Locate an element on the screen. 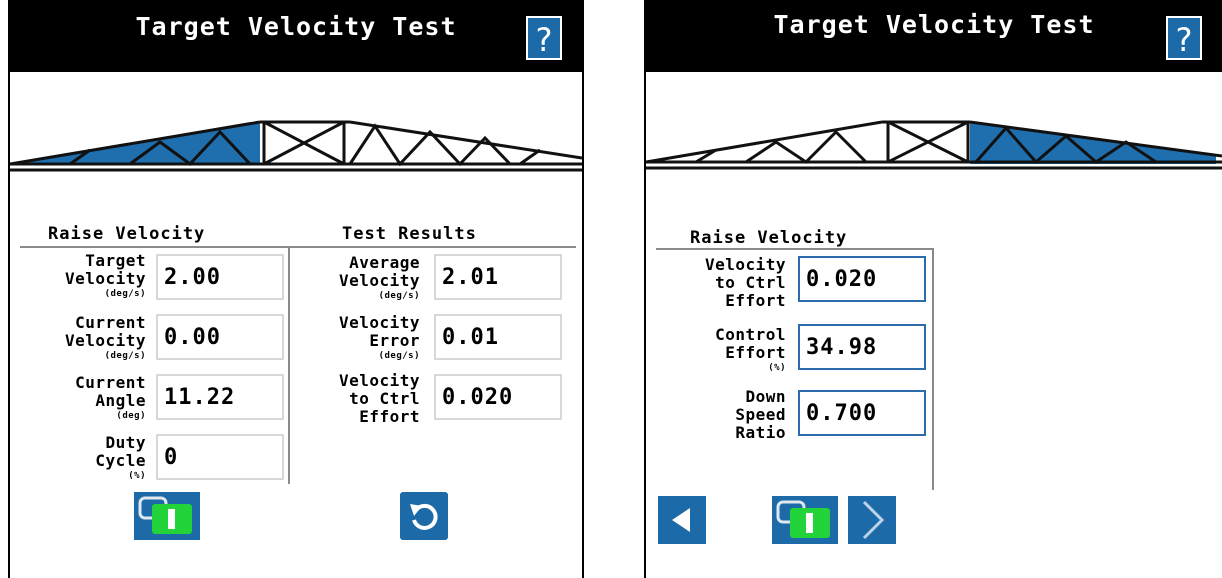 This screenshot has height=578, width=1222. back-arrow-icon is located at coordinates (681, 520).